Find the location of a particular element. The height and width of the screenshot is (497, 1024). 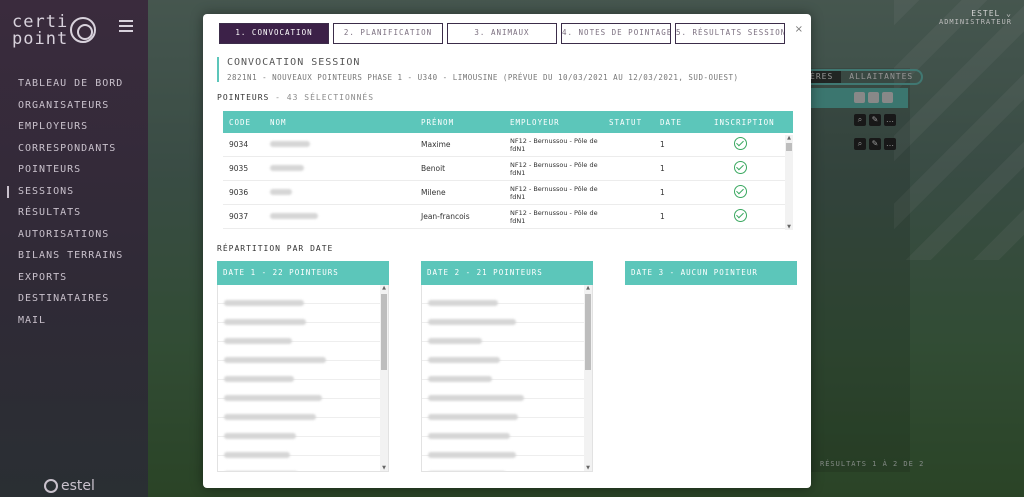

date-3-header: DATE 3 - AUCUN POINTEUR is located at coordinates (711, 273).